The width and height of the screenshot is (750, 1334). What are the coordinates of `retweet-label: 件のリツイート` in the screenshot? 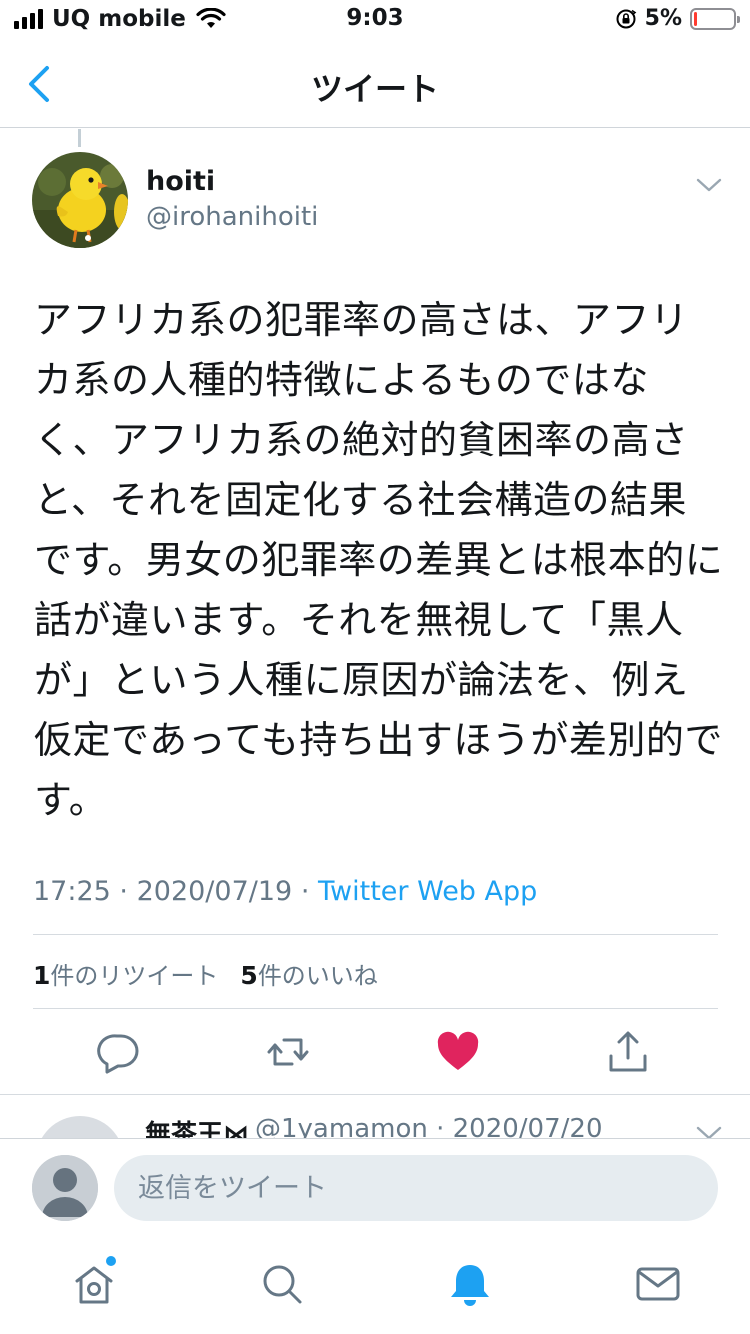 It's located at (134, 976).